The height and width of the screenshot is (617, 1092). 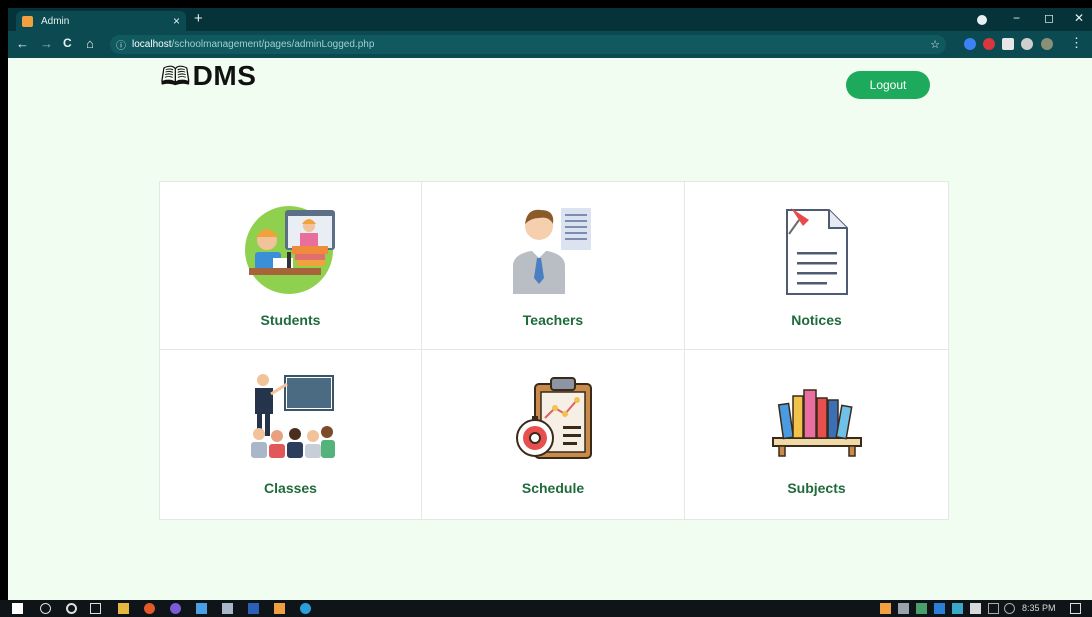 What do you see at coordinates (22, 43) in the screenshot?
I see `back-button: ←` at bounding box center [22, 43].